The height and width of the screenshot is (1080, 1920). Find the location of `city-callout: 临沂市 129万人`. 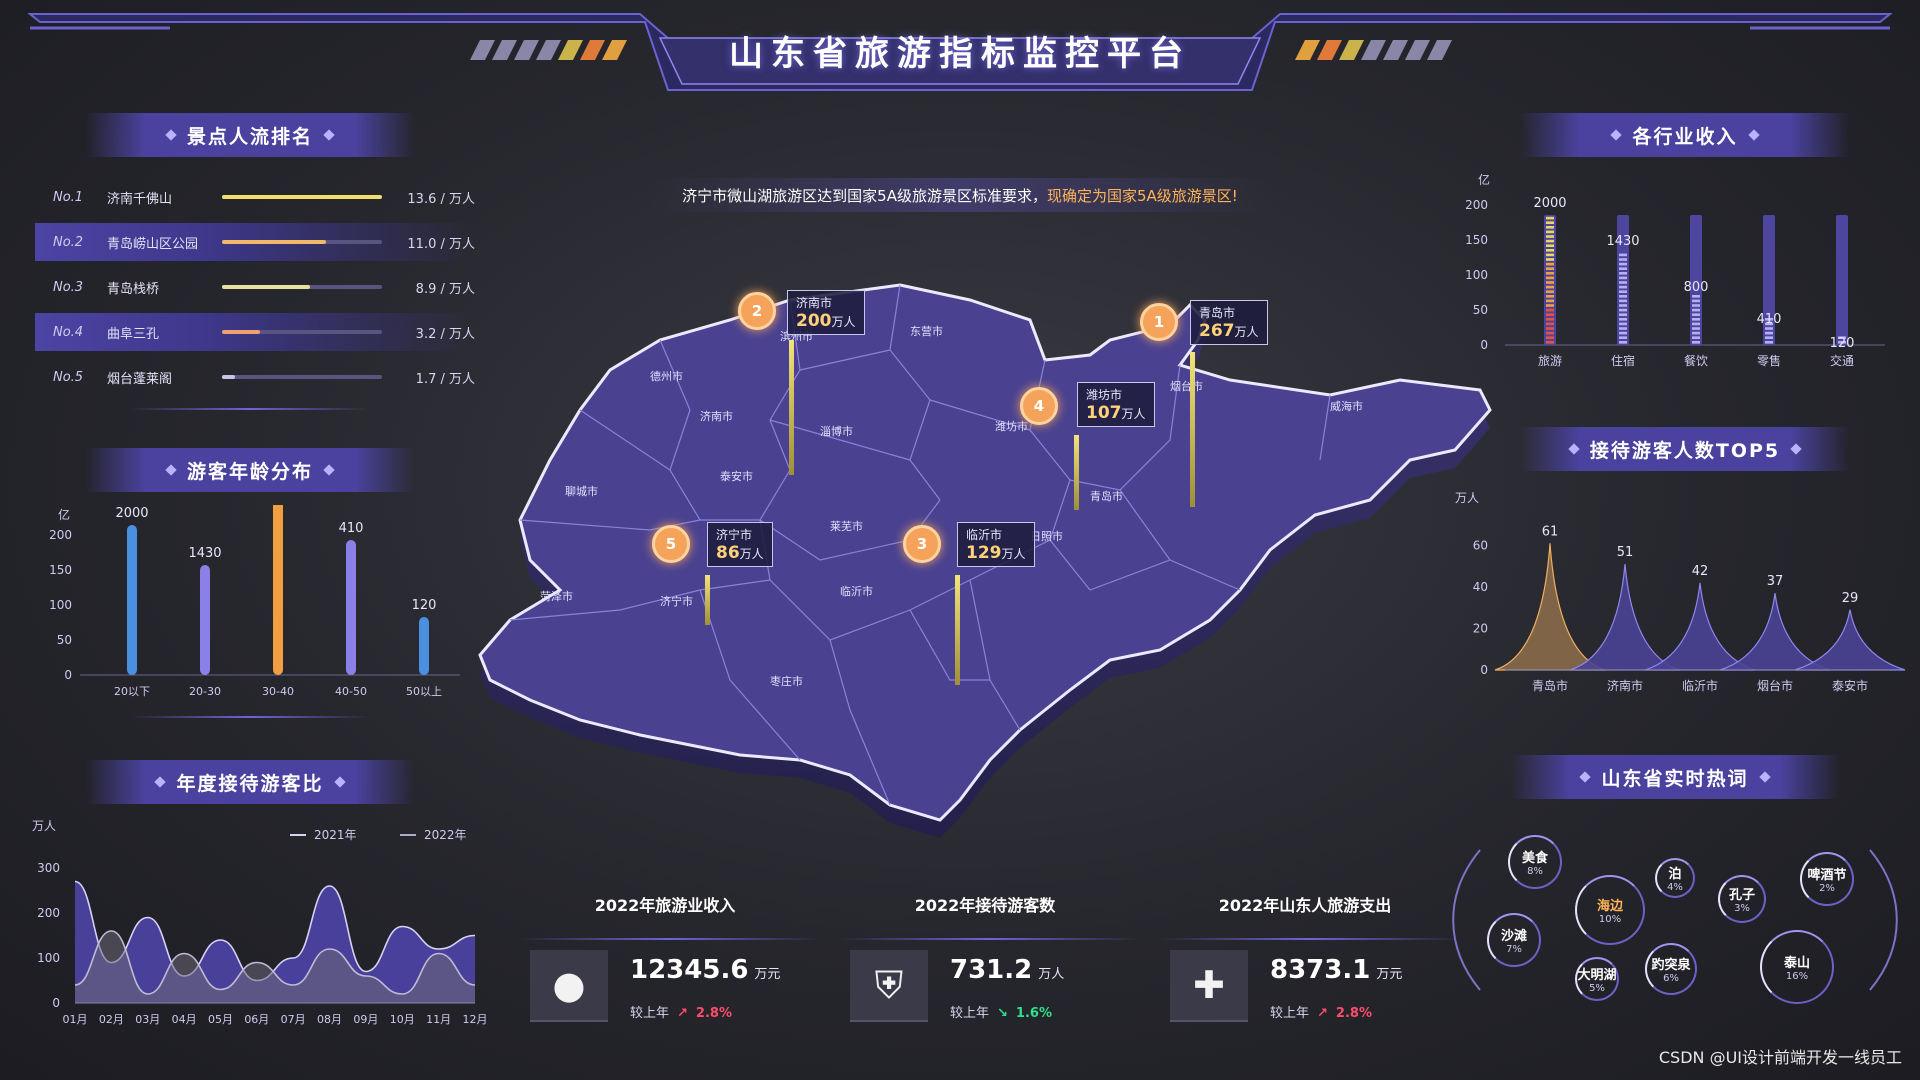

city-callout: 临沂市 129万人 is located at coordinates (996, 544).